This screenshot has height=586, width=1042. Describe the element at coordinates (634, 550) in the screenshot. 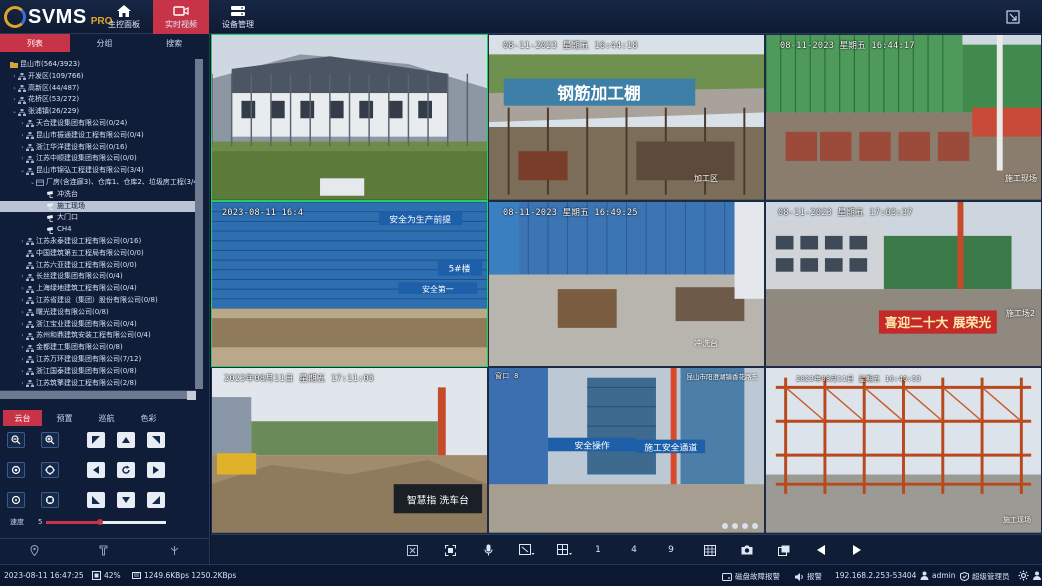

I see `split-4-button: 4` at that location.